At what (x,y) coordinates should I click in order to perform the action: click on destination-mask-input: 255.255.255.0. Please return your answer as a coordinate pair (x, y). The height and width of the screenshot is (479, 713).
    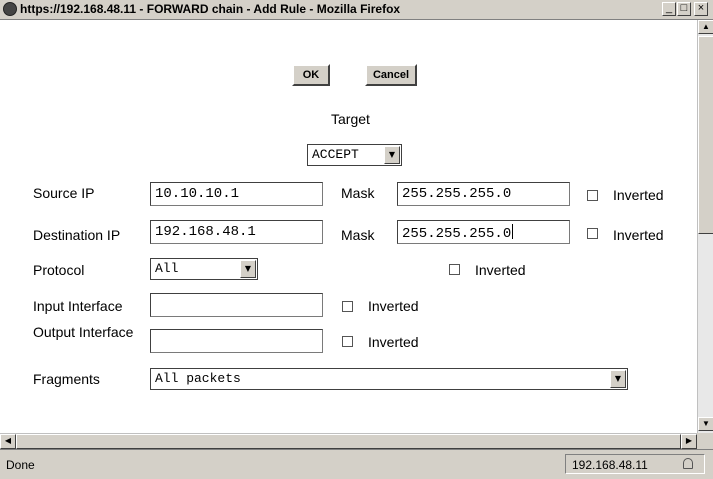
    Looking at the image, I should click on (483, 232).